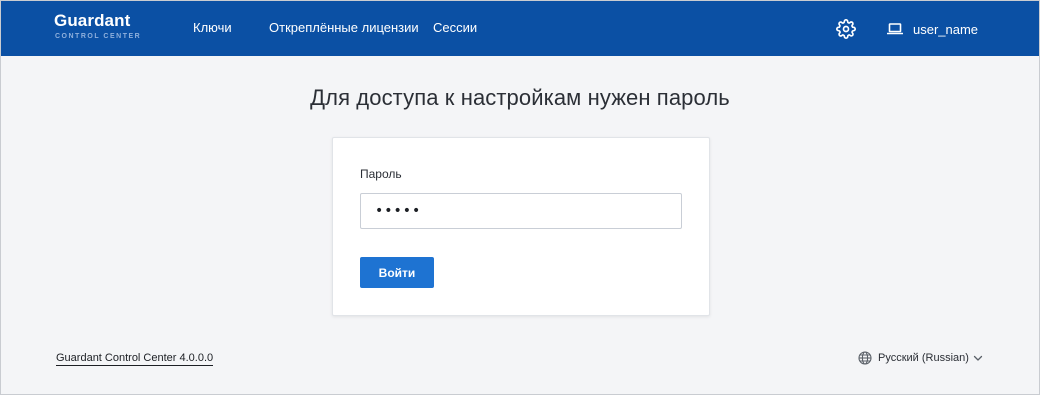 The height and width of the screenshot is (395, 1040). Describe the element at coordinates (212, 28) in the screenshot. I see `nav-item-keys: Ключи` at that location.